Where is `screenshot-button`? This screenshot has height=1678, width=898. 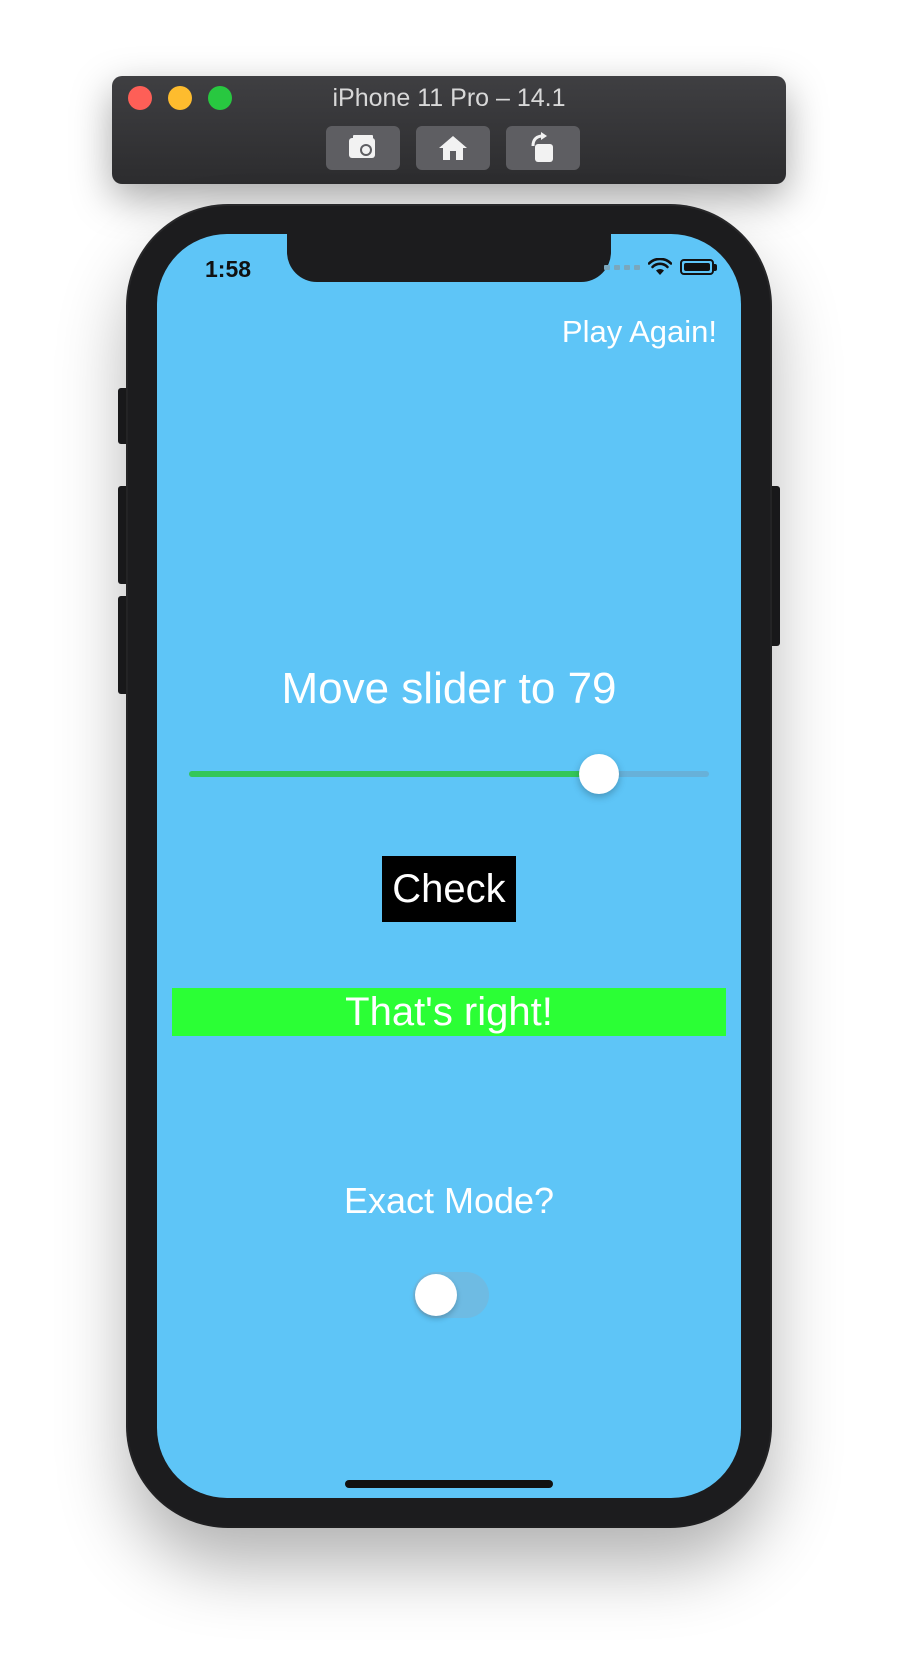 screenshot-button is located at coordinates (363, 148).